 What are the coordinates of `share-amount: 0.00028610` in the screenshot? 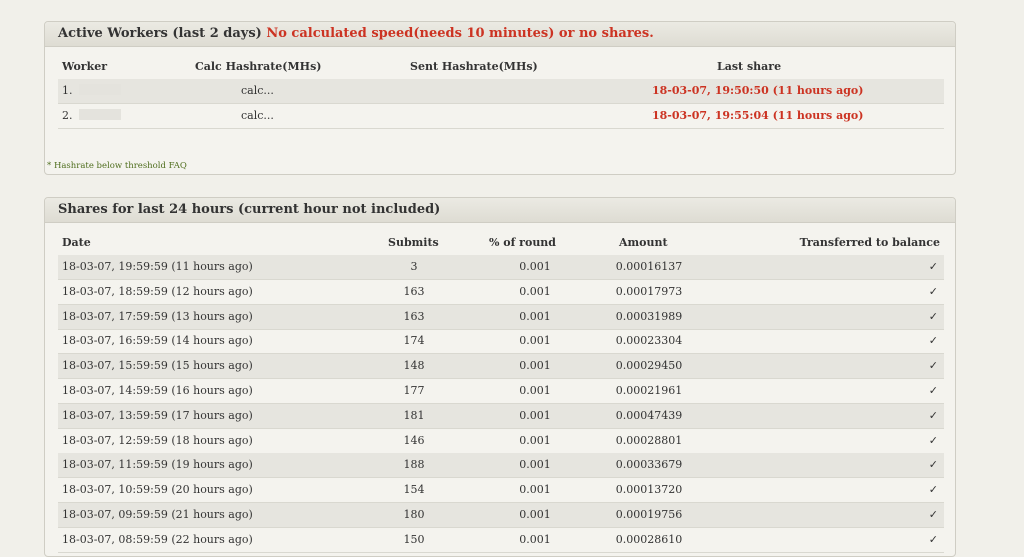 It's located at (649, 539).